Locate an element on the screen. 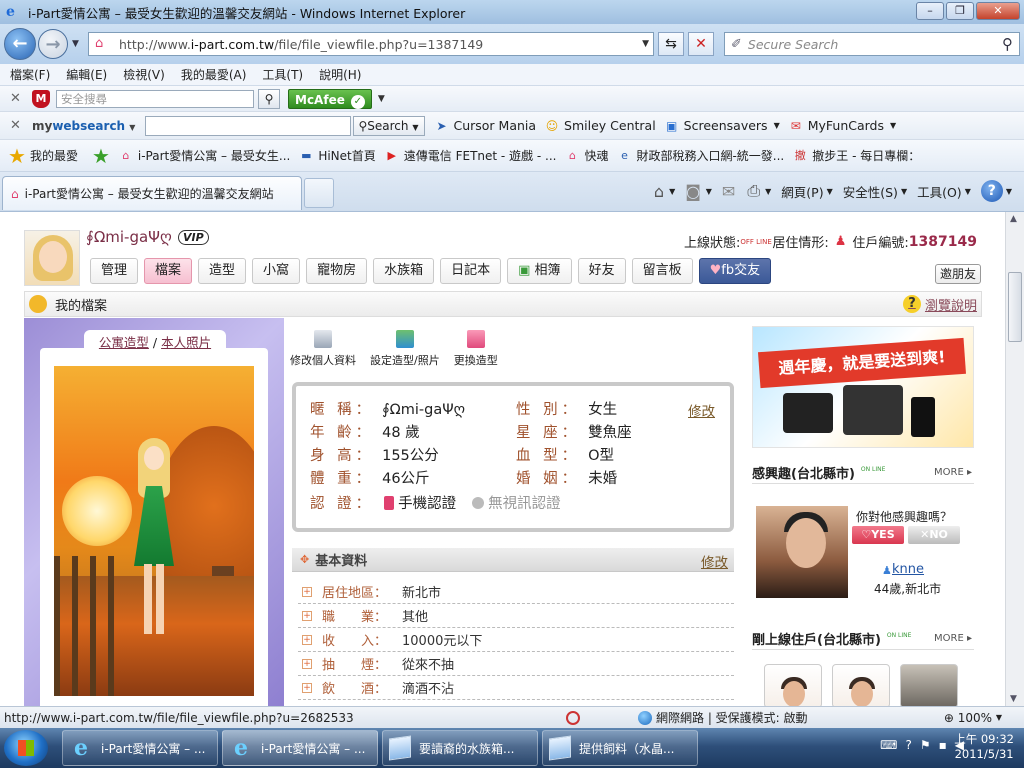 The height and width of the screenshot is (768, 1024). cursor-icon: ➤ is located at coordinates (441, 125).